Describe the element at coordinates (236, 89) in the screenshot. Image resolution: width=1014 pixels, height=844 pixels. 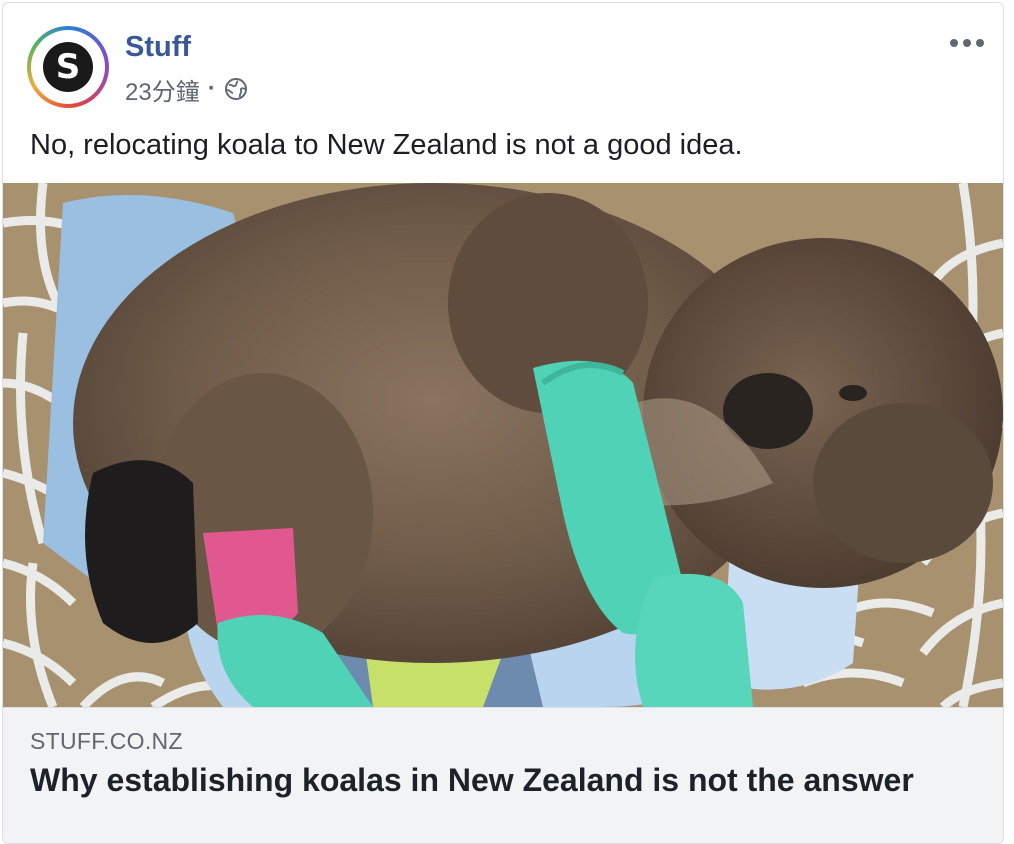
I see `globe-icon` at that location.